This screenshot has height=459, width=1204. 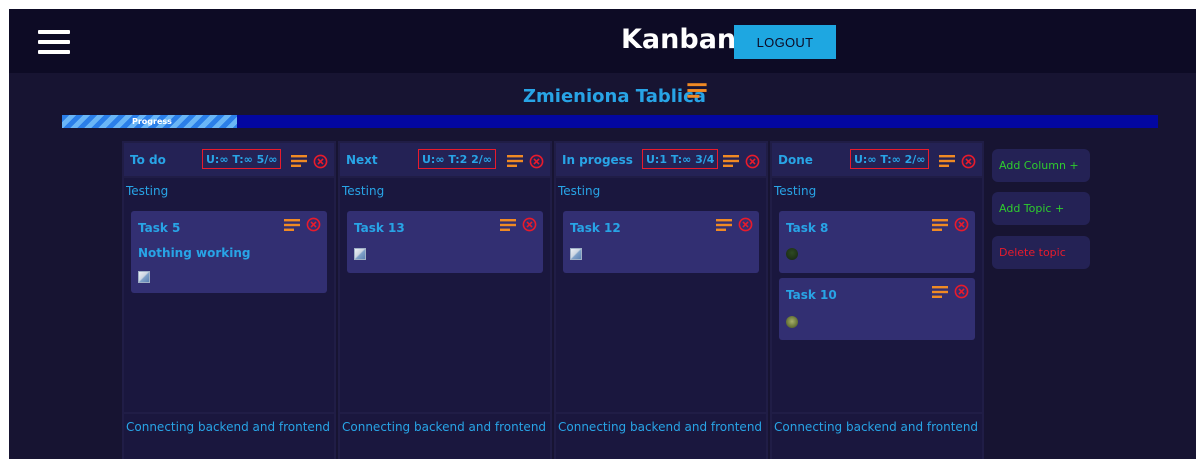 I want to click on task-card: Task 5 Nothing working, so click(x=229, y=252).